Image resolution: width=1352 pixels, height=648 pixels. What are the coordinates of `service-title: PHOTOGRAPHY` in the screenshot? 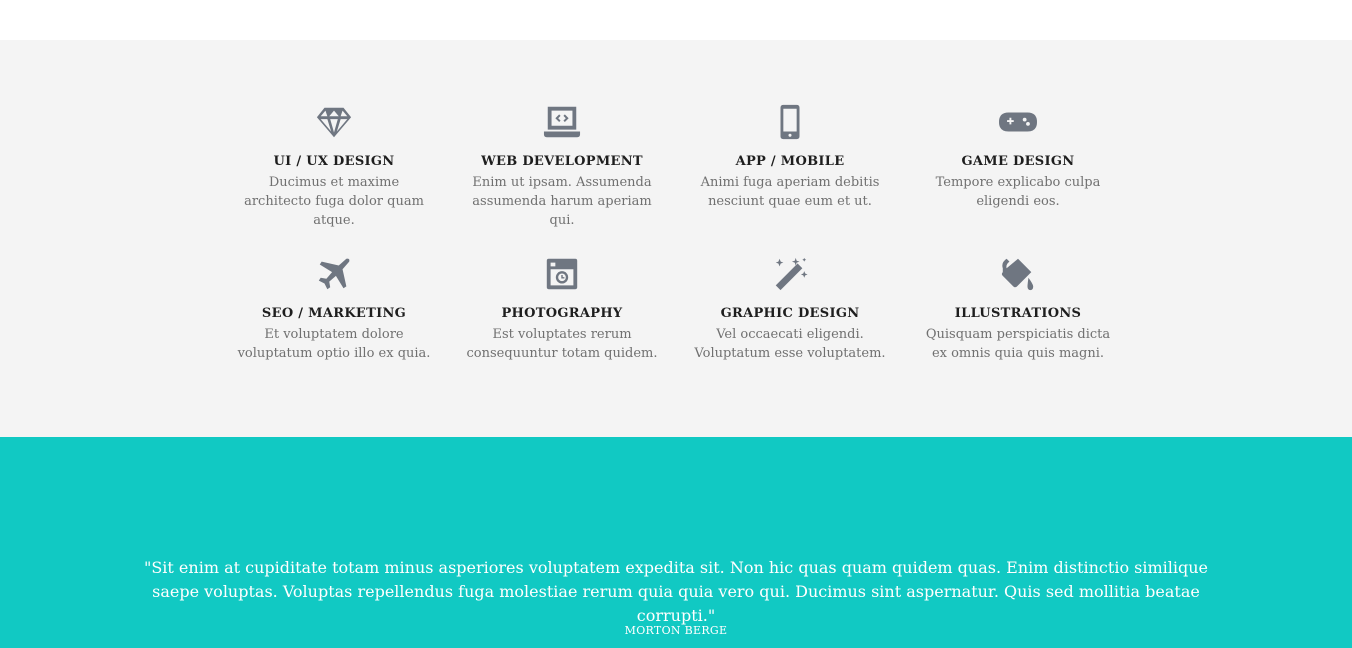 It's located at (562, 313).